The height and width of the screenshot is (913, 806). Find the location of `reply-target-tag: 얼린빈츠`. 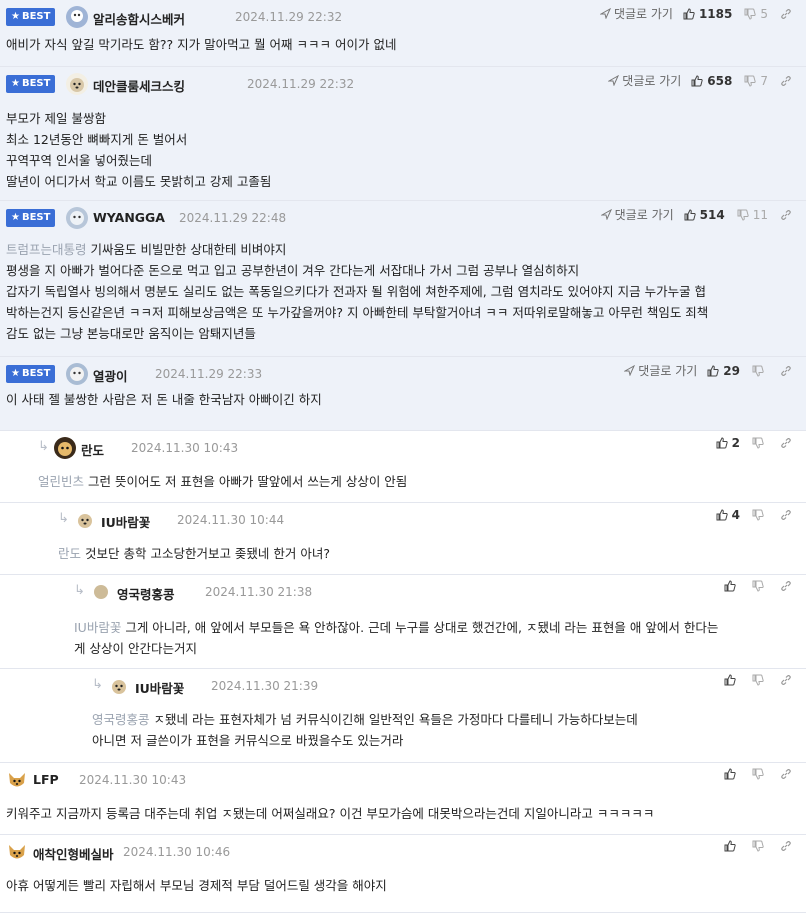

reply-target-tag: 얼린빈츠 is located at coordinates (61, 481).